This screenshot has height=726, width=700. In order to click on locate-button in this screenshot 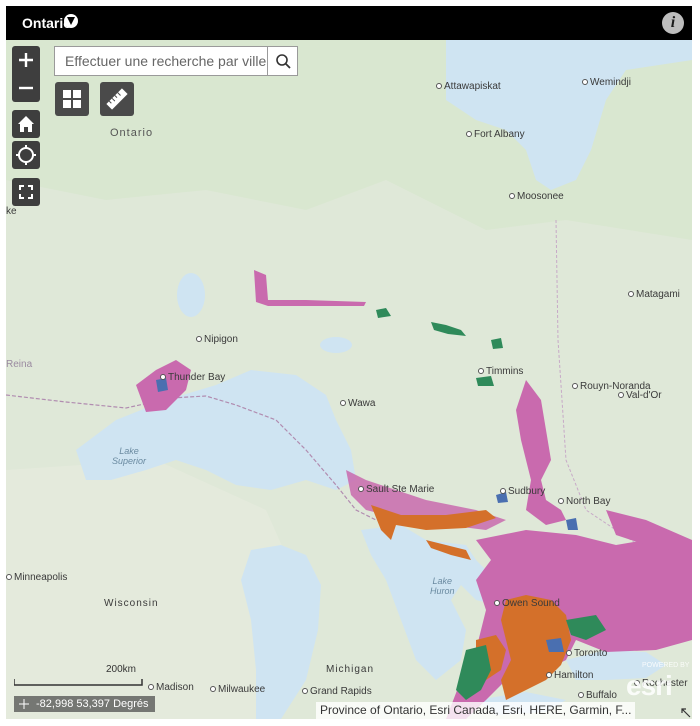, I will do `click(26, 155)`.